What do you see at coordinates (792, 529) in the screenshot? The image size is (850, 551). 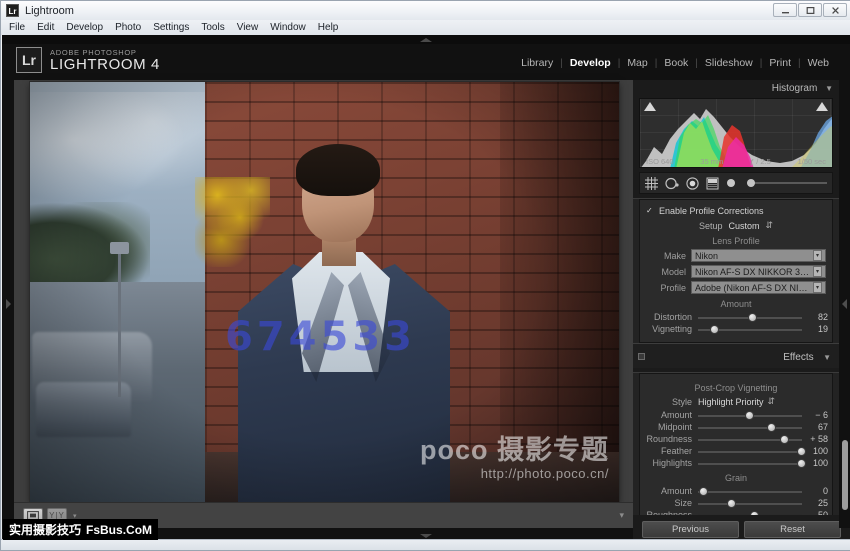 I see `reset-button: Reset` at bounding box center [792, 529].